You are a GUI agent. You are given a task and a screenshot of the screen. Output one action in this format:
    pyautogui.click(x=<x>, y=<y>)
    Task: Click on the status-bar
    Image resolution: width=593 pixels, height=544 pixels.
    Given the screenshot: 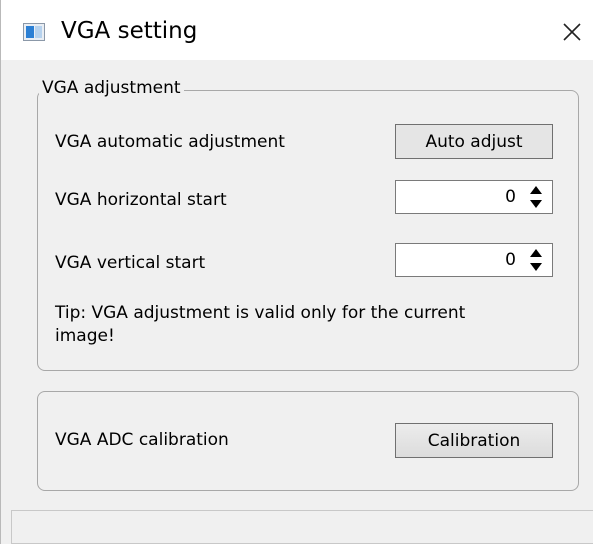 What is the action you would take?
    pyautogui.click(x=302, y=527)
    